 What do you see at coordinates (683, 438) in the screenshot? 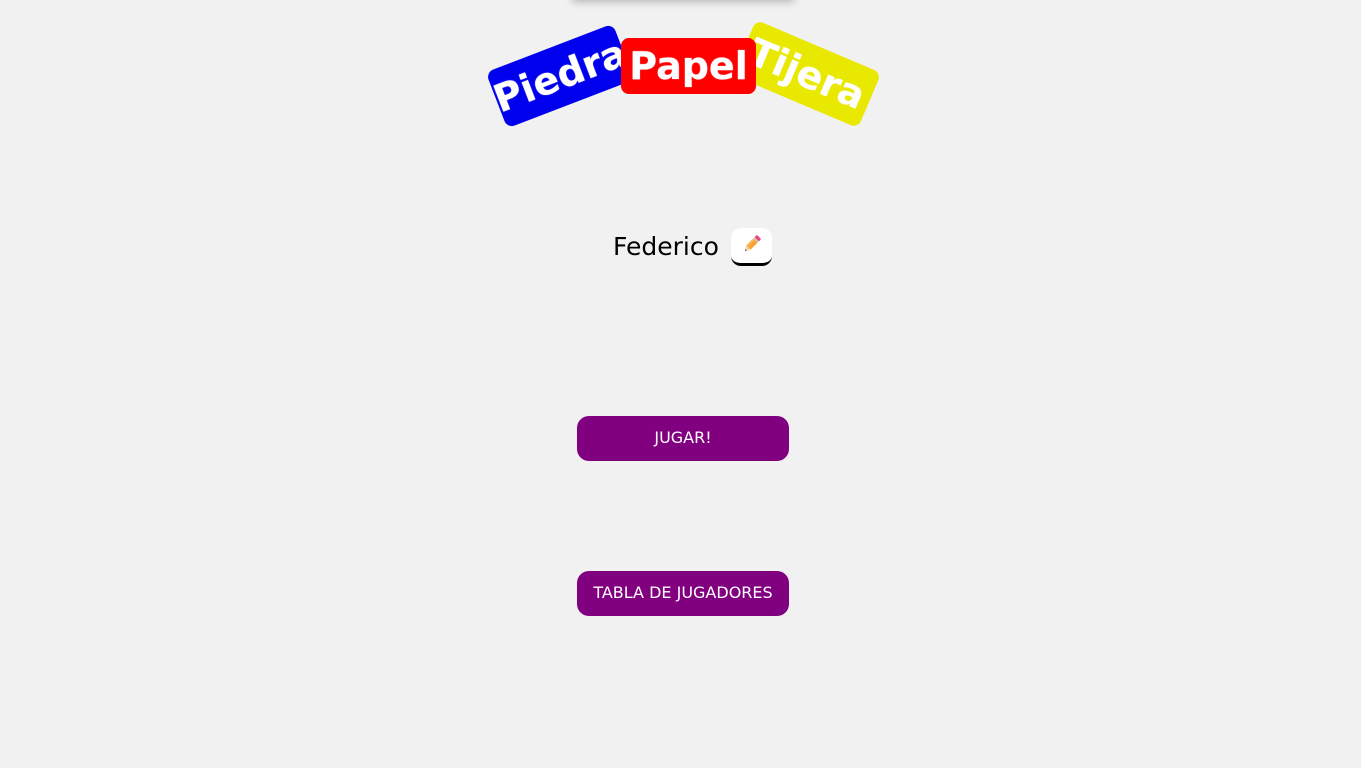
I see `play-button: JUGAR!` at bounding box center [683, 438].